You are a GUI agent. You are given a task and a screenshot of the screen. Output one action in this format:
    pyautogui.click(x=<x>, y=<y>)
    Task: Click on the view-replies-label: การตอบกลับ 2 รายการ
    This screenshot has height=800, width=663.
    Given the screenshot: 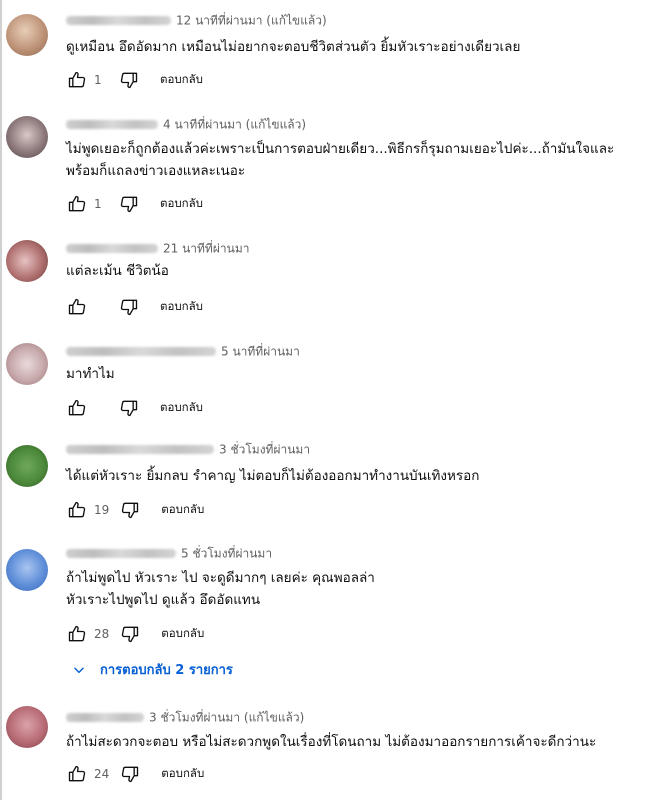 What is the action you would take?
    pyautogui.click(x=166, y=670)
    